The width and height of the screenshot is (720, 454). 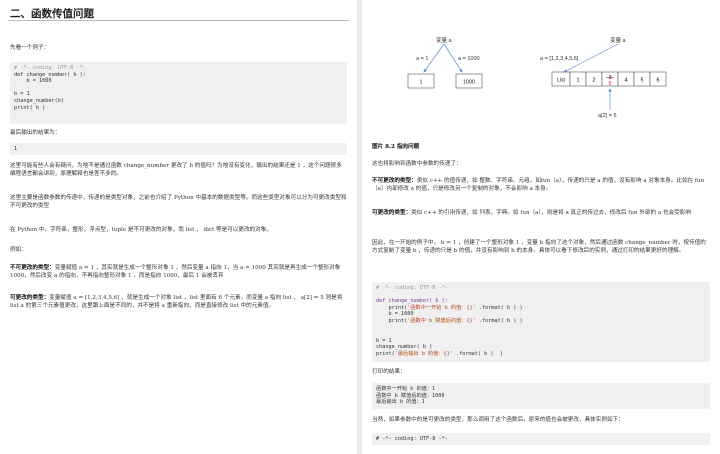 What do you see at coordinates (18, 250) in the screenshot?
I see `paragraph-4: 例如：` at bounding box center [18, 250].